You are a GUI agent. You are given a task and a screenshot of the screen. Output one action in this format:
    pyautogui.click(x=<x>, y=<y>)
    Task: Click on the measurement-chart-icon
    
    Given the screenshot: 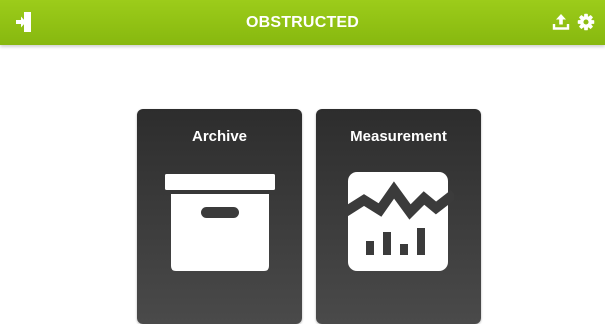 What is the action you would take?
    pyautogui.click(x=398, y=224)
    